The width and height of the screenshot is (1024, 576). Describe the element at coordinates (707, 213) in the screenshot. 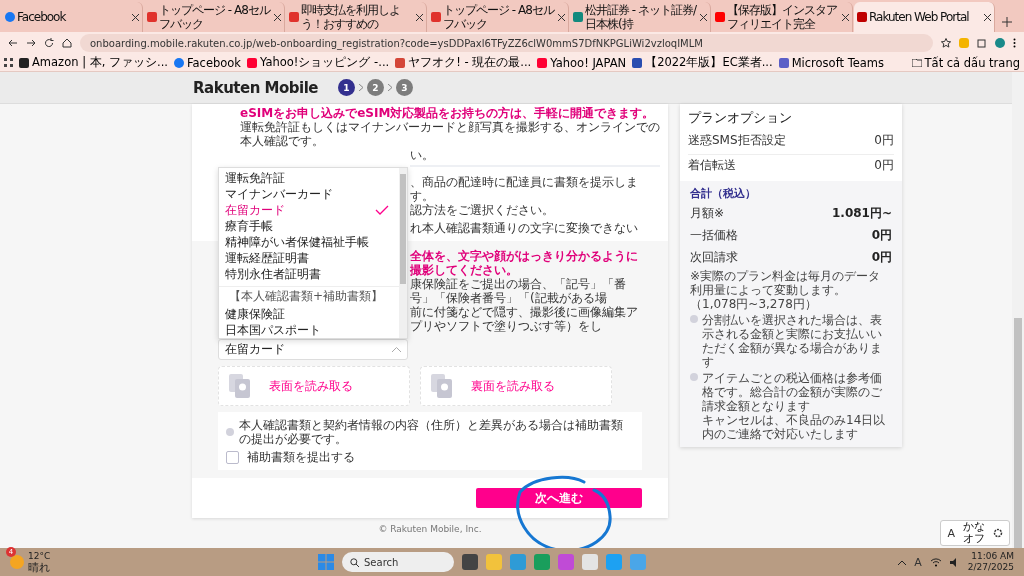

I see `total-label: 月額※` at that location.